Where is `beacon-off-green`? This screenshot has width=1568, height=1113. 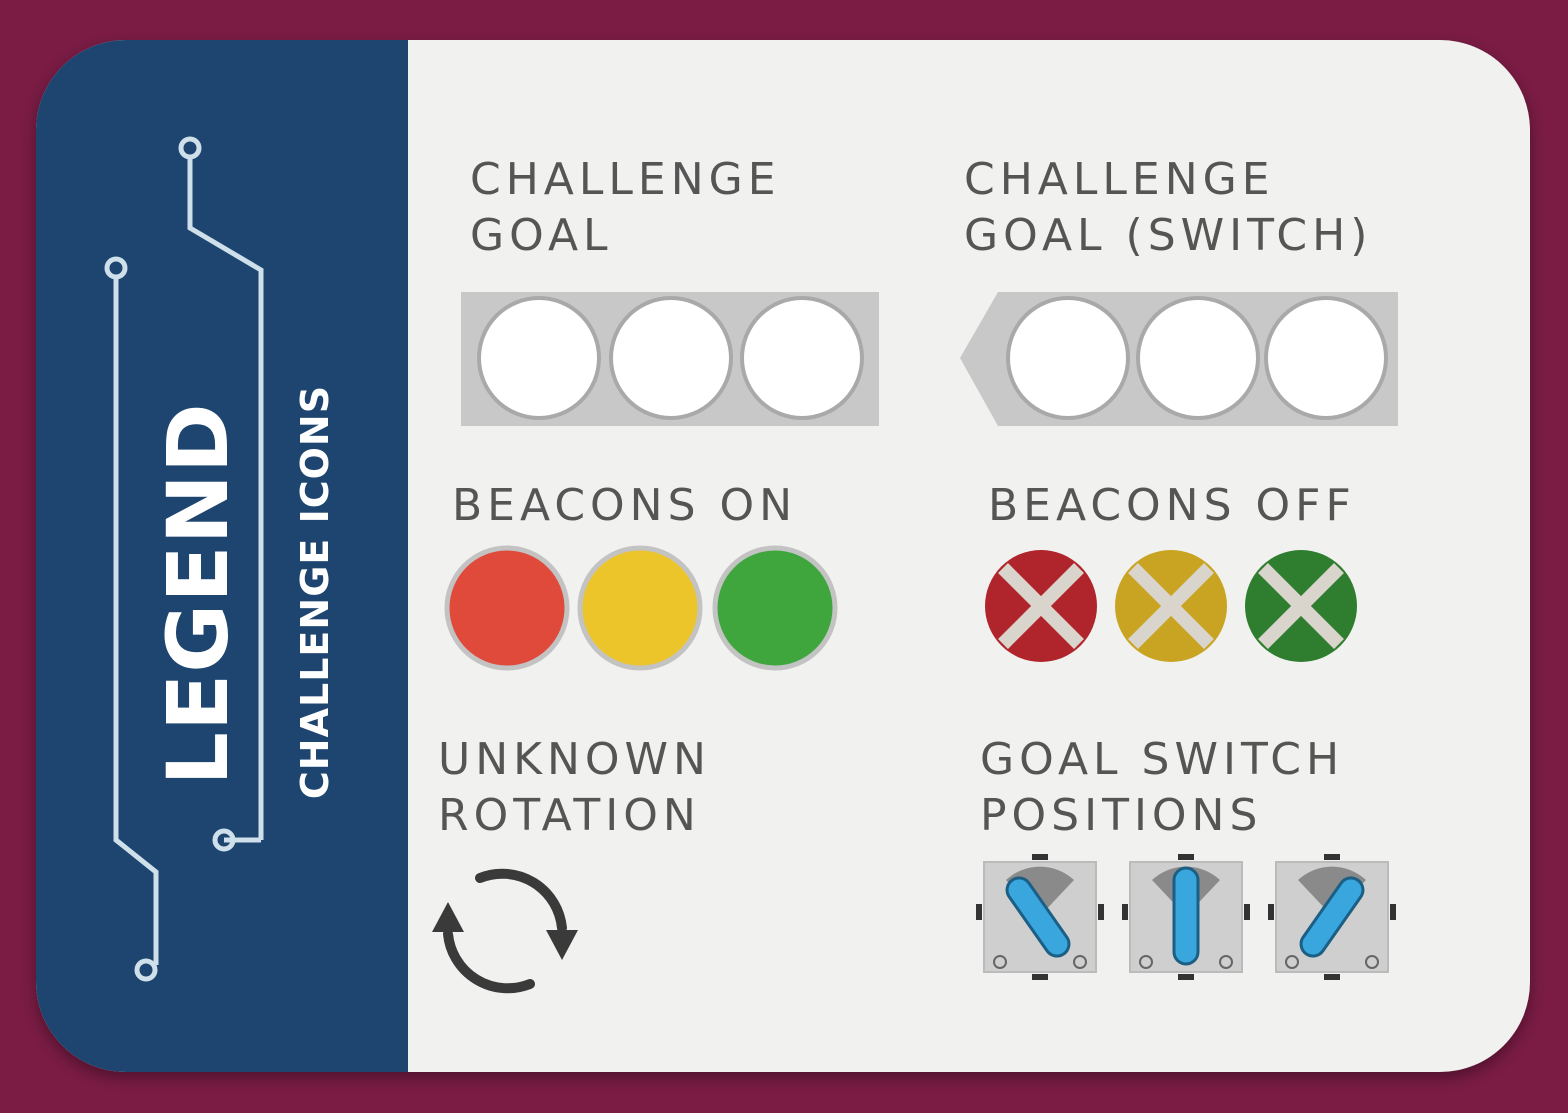 beacon-off-green is located at coordinates (1301, 606).